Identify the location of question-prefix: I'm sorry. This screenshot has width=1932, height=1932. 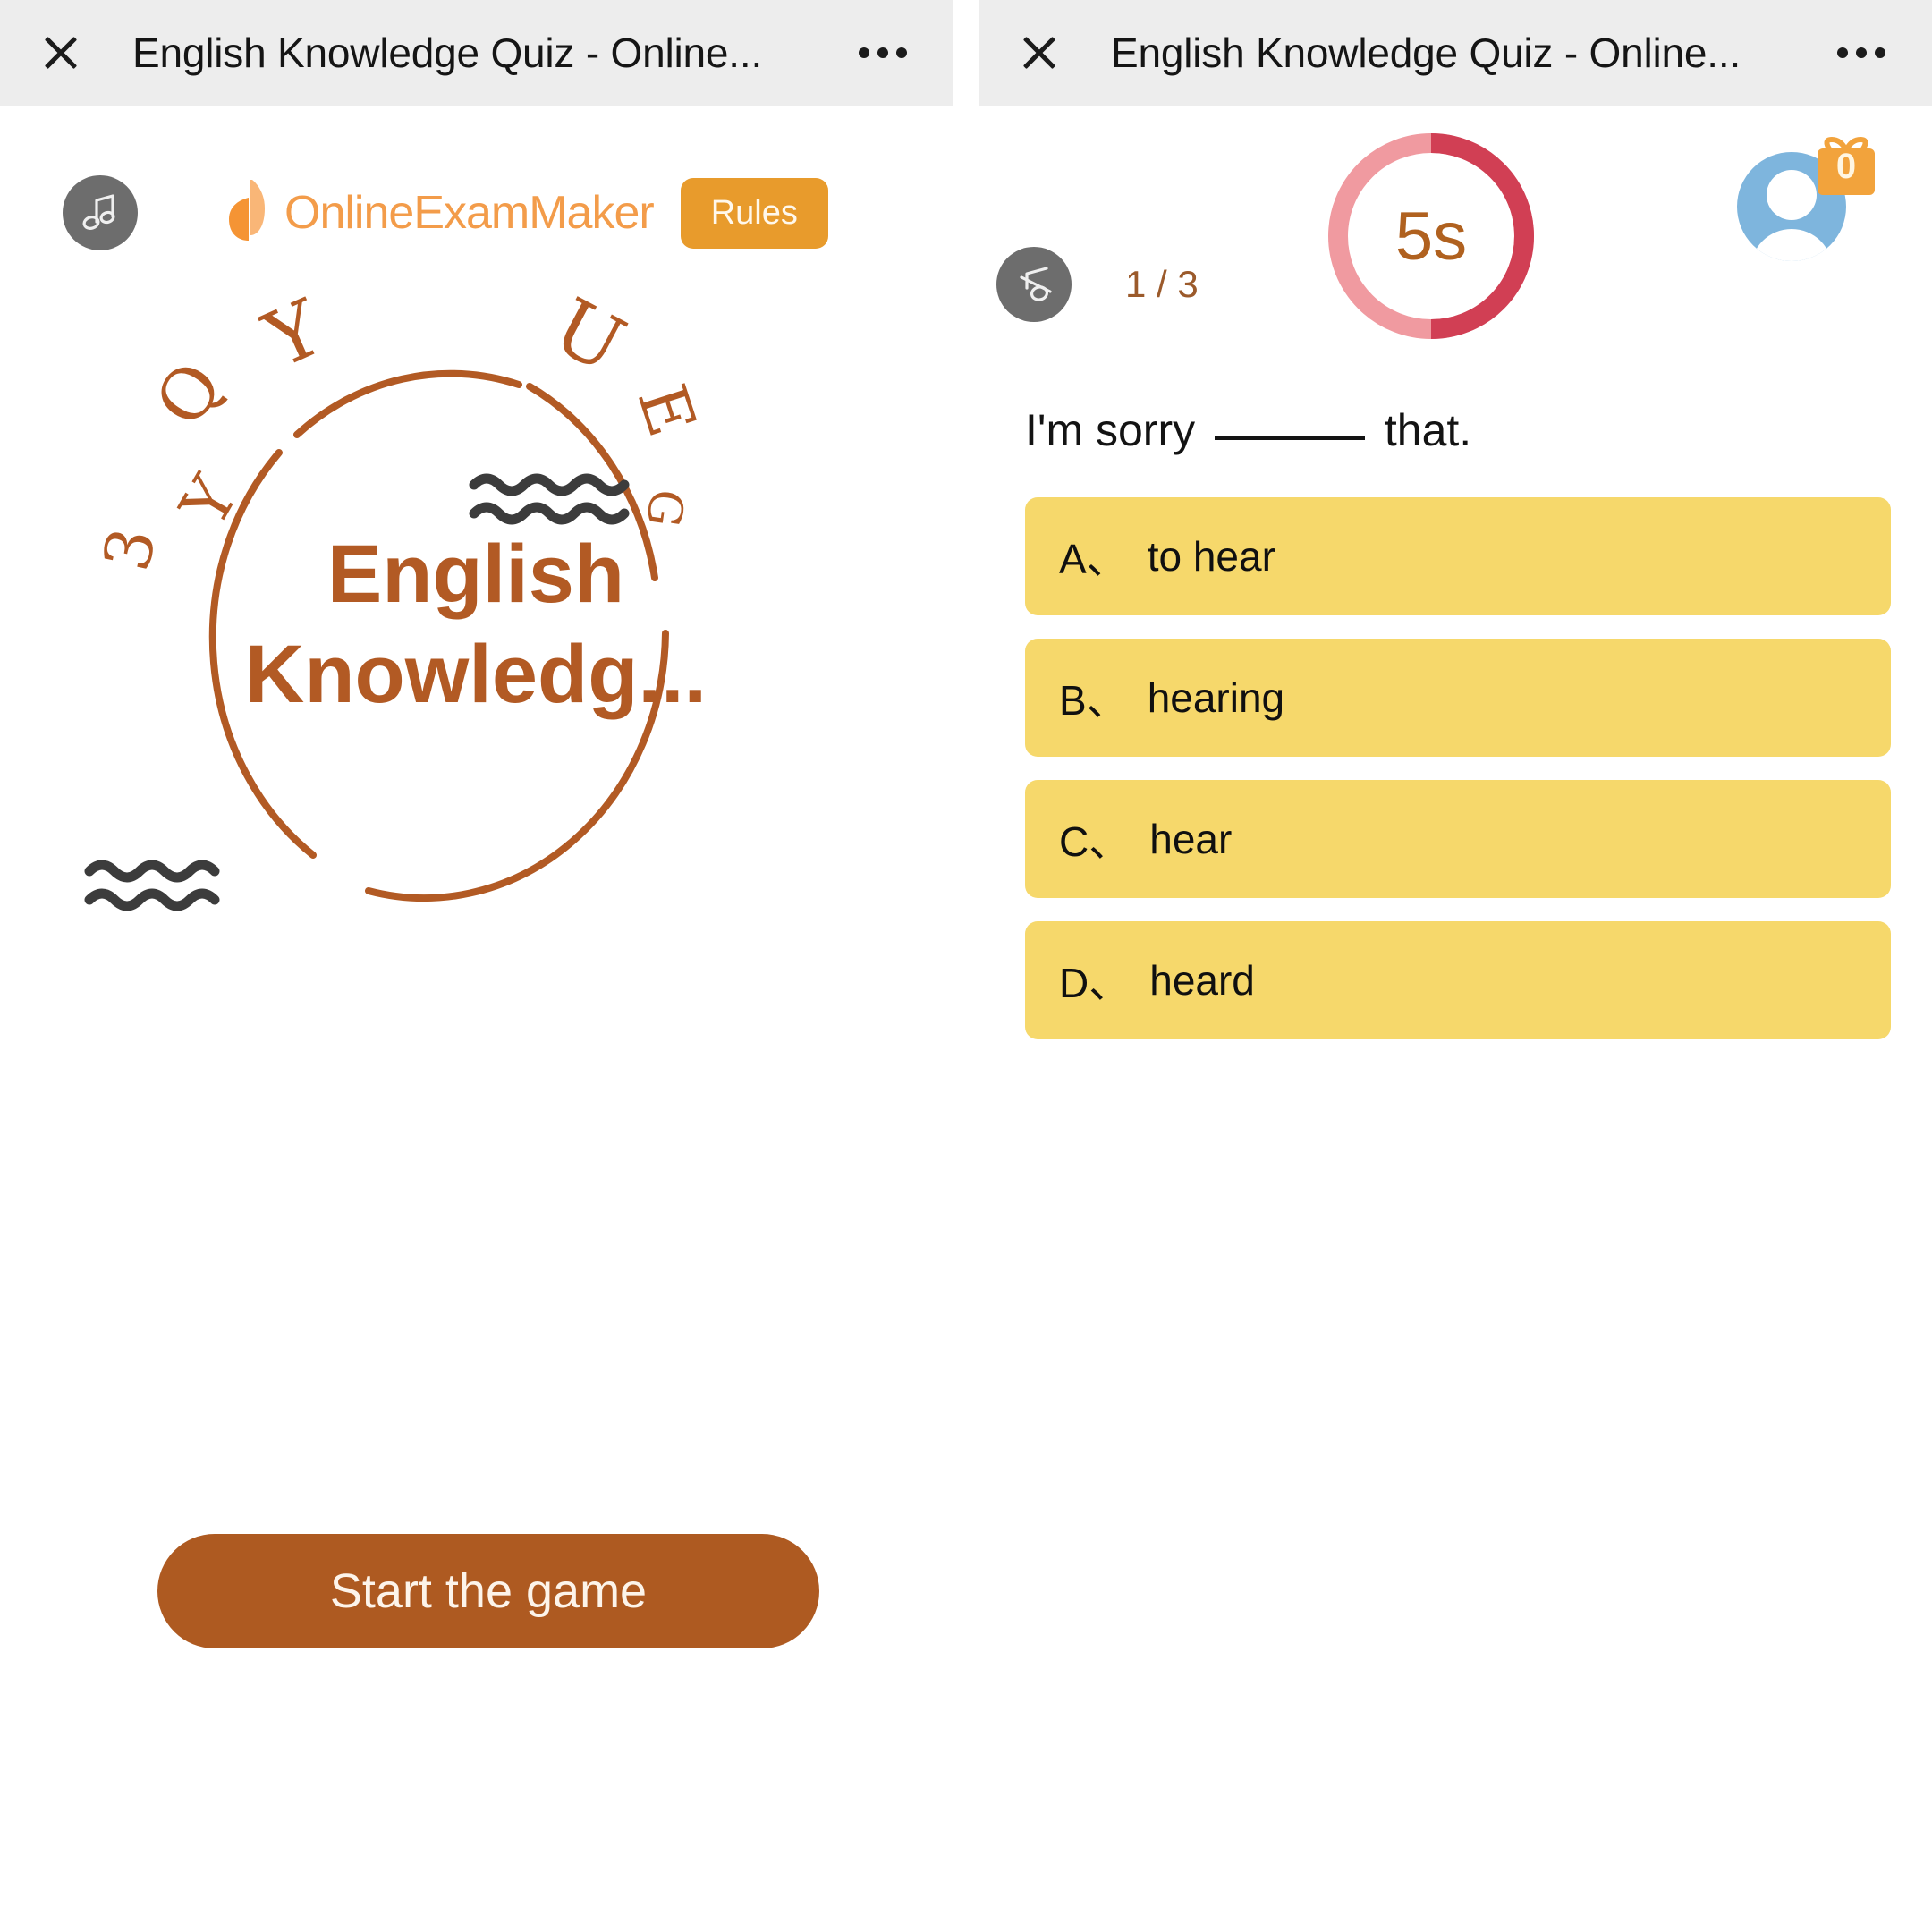
(1110, 430).